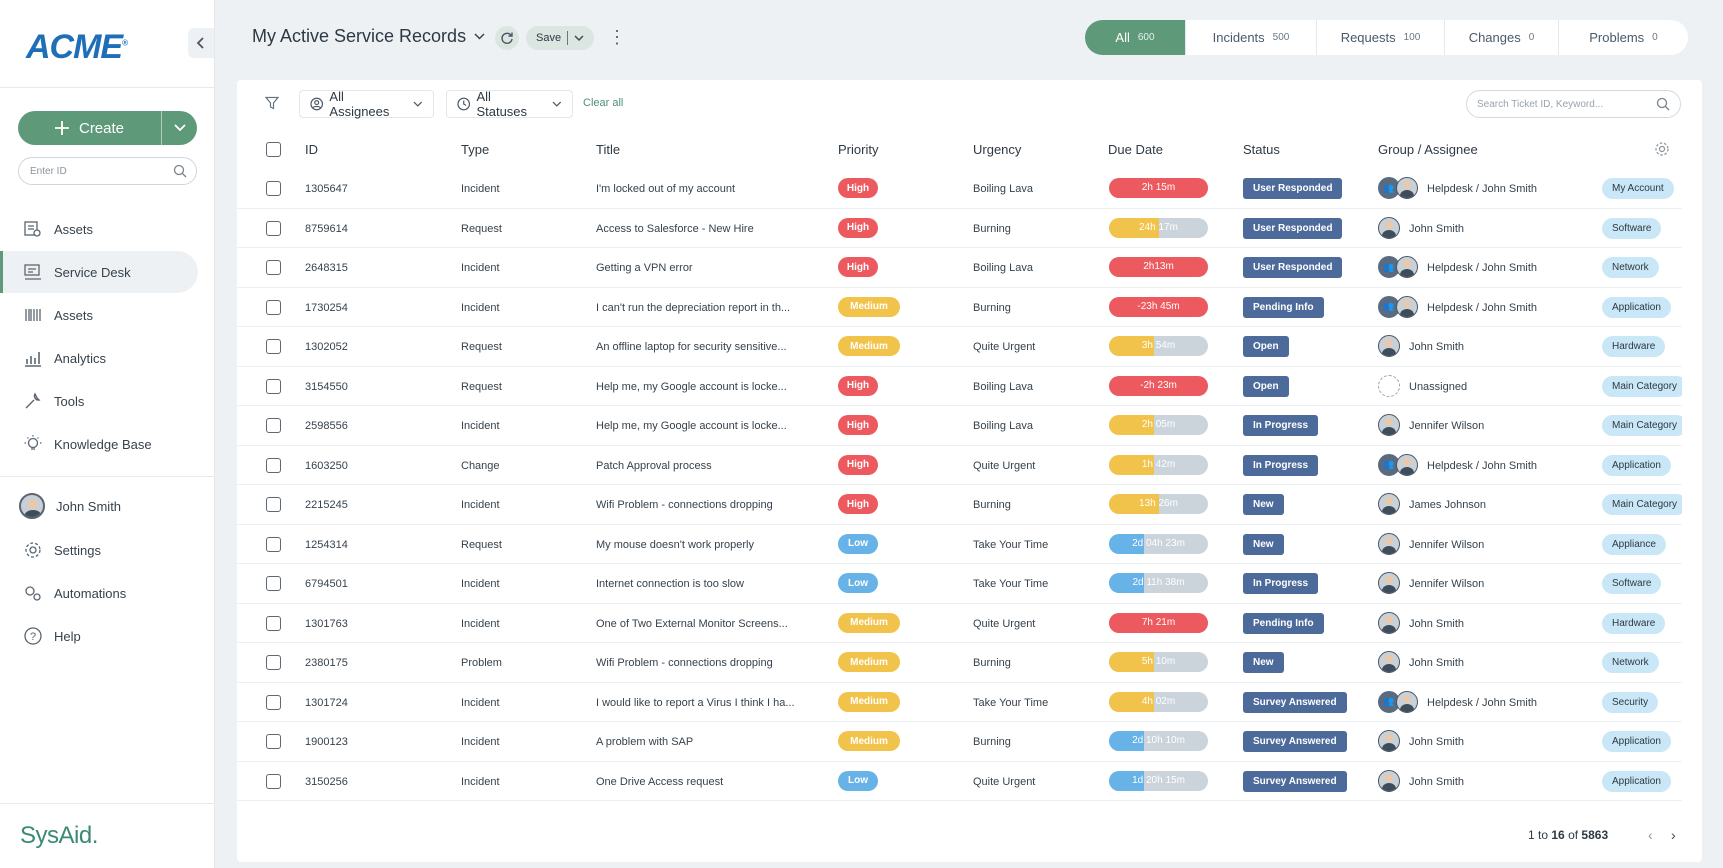  I want to click on record-title: Patch Approval process, so click(654, 466).